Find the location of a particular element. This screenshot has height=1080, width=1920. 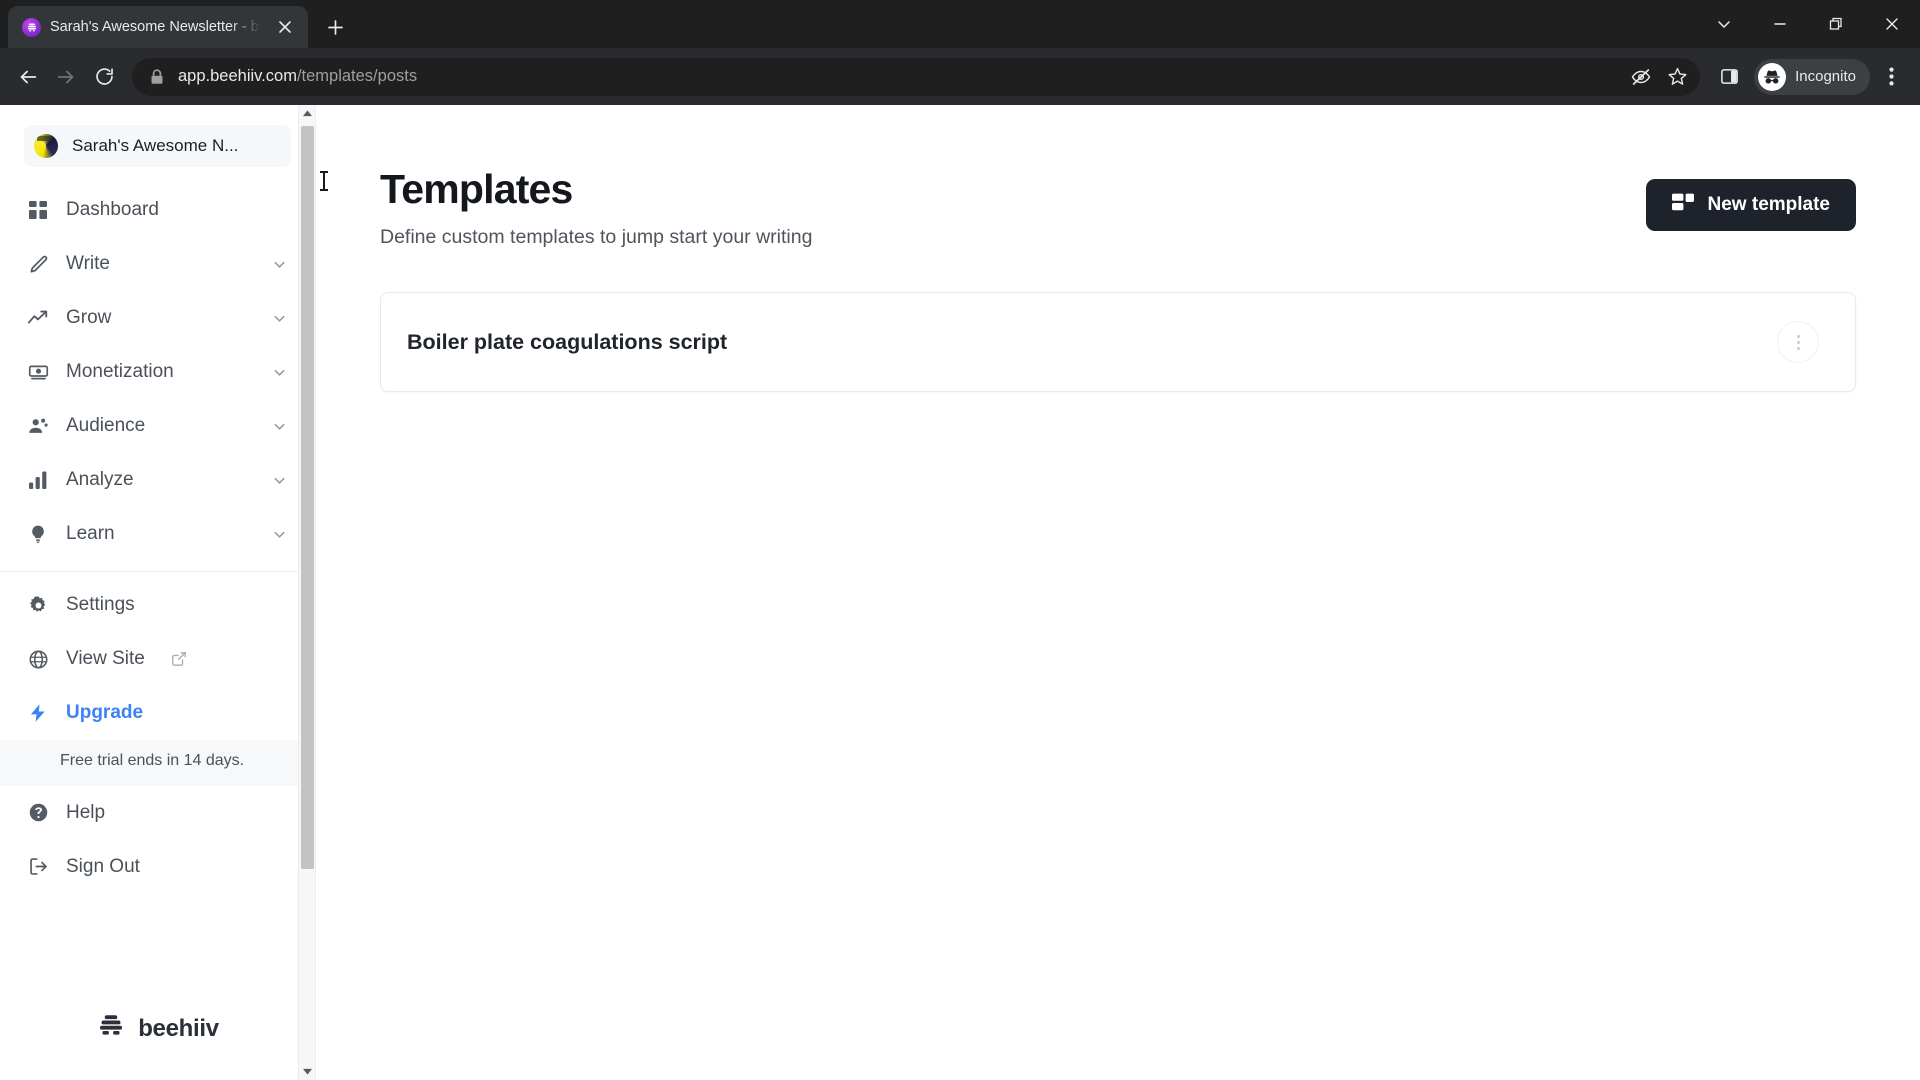

text-cursor-icon is located at coordinates (324, 181).